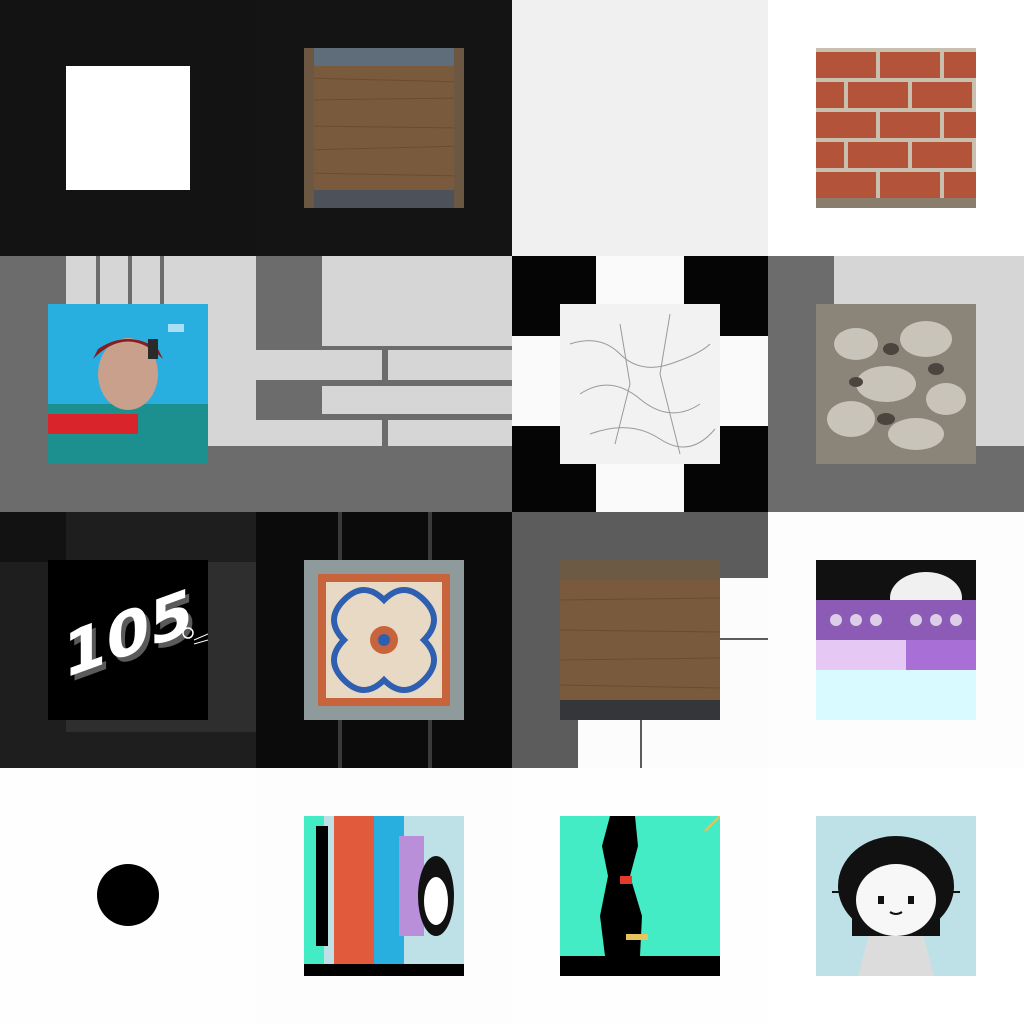 This screenshot has width=1024, height=1024. I want to click on white-square-tile, so click(128, 128).